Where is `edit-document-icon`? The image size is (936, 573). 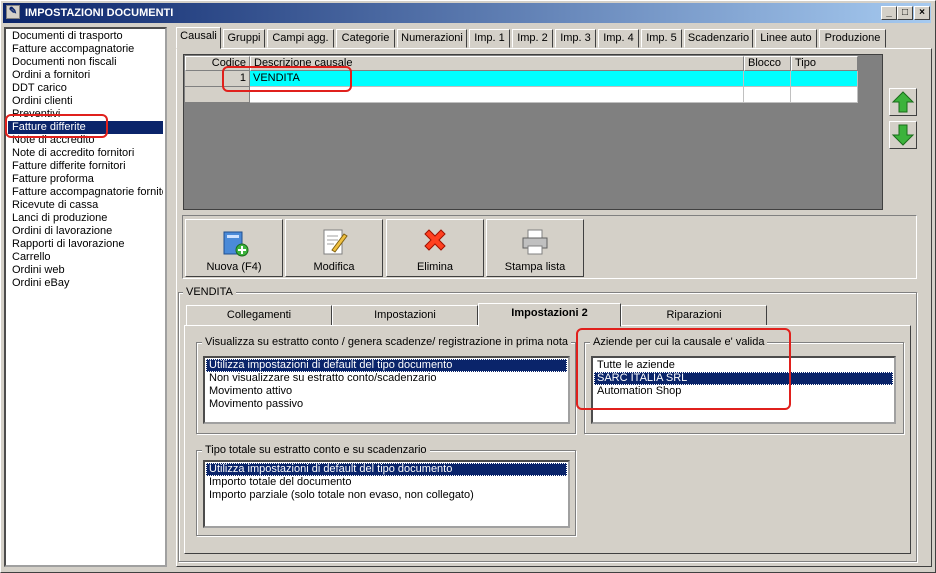 edit-document-icon is located at coordinates (335, 242).